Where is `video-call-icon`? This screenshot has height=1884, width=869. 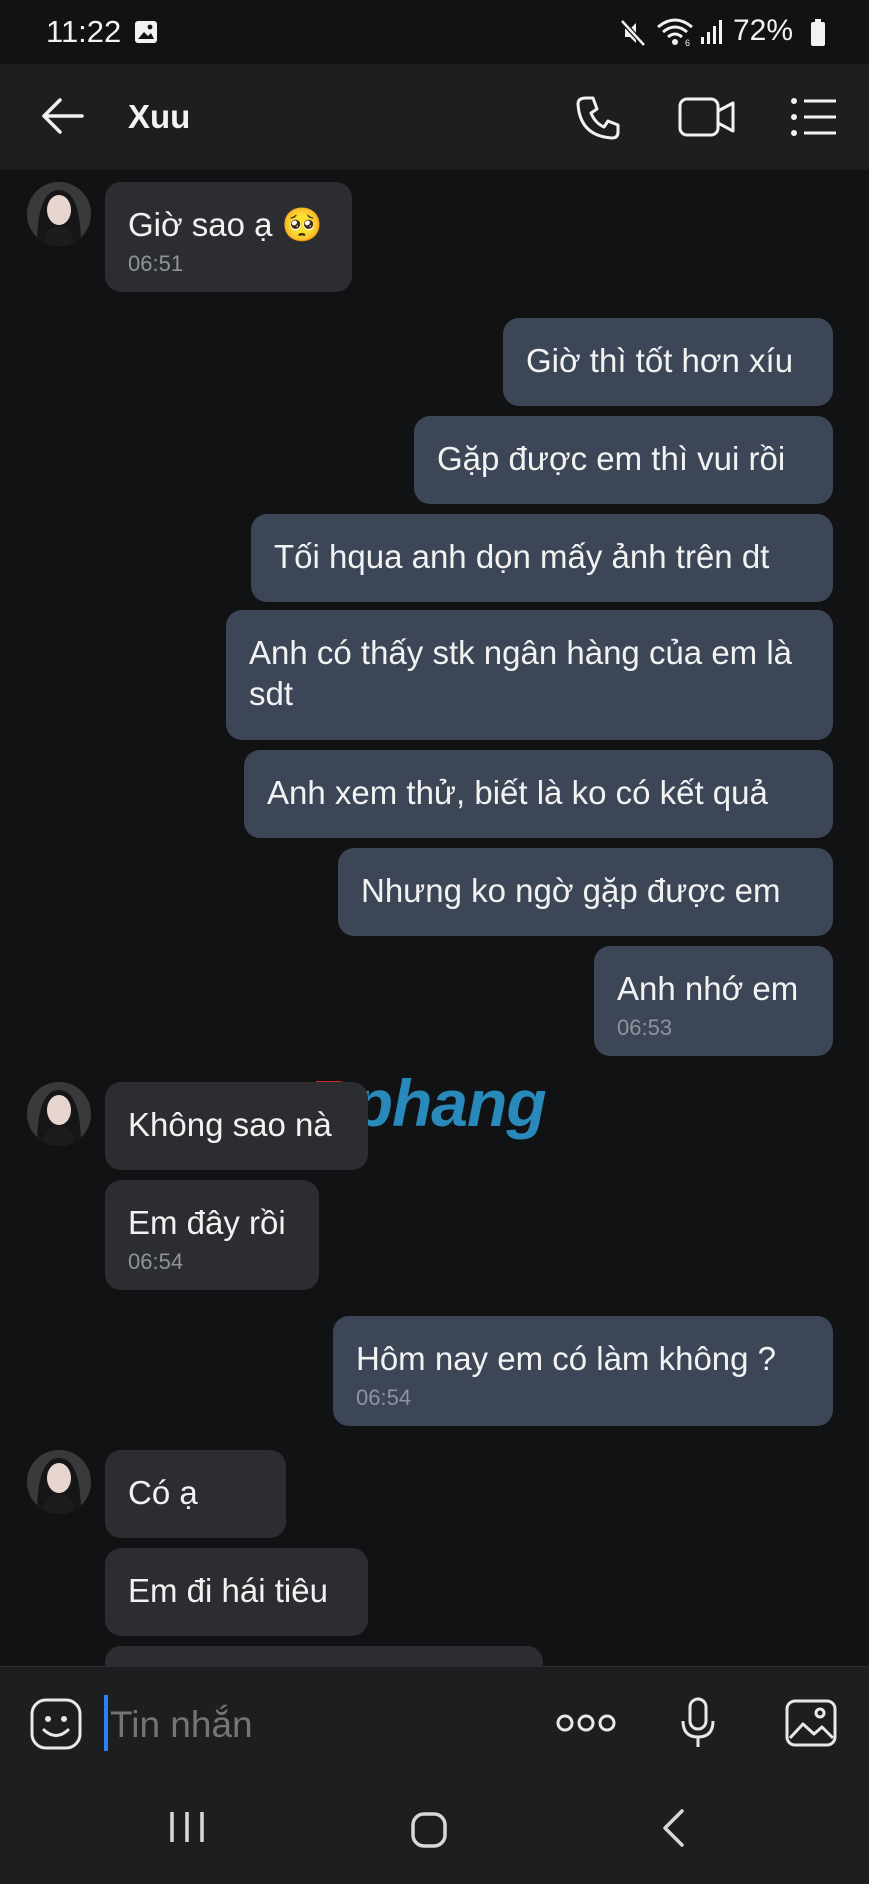
video-call-icon is located at coordinates (707, 117).